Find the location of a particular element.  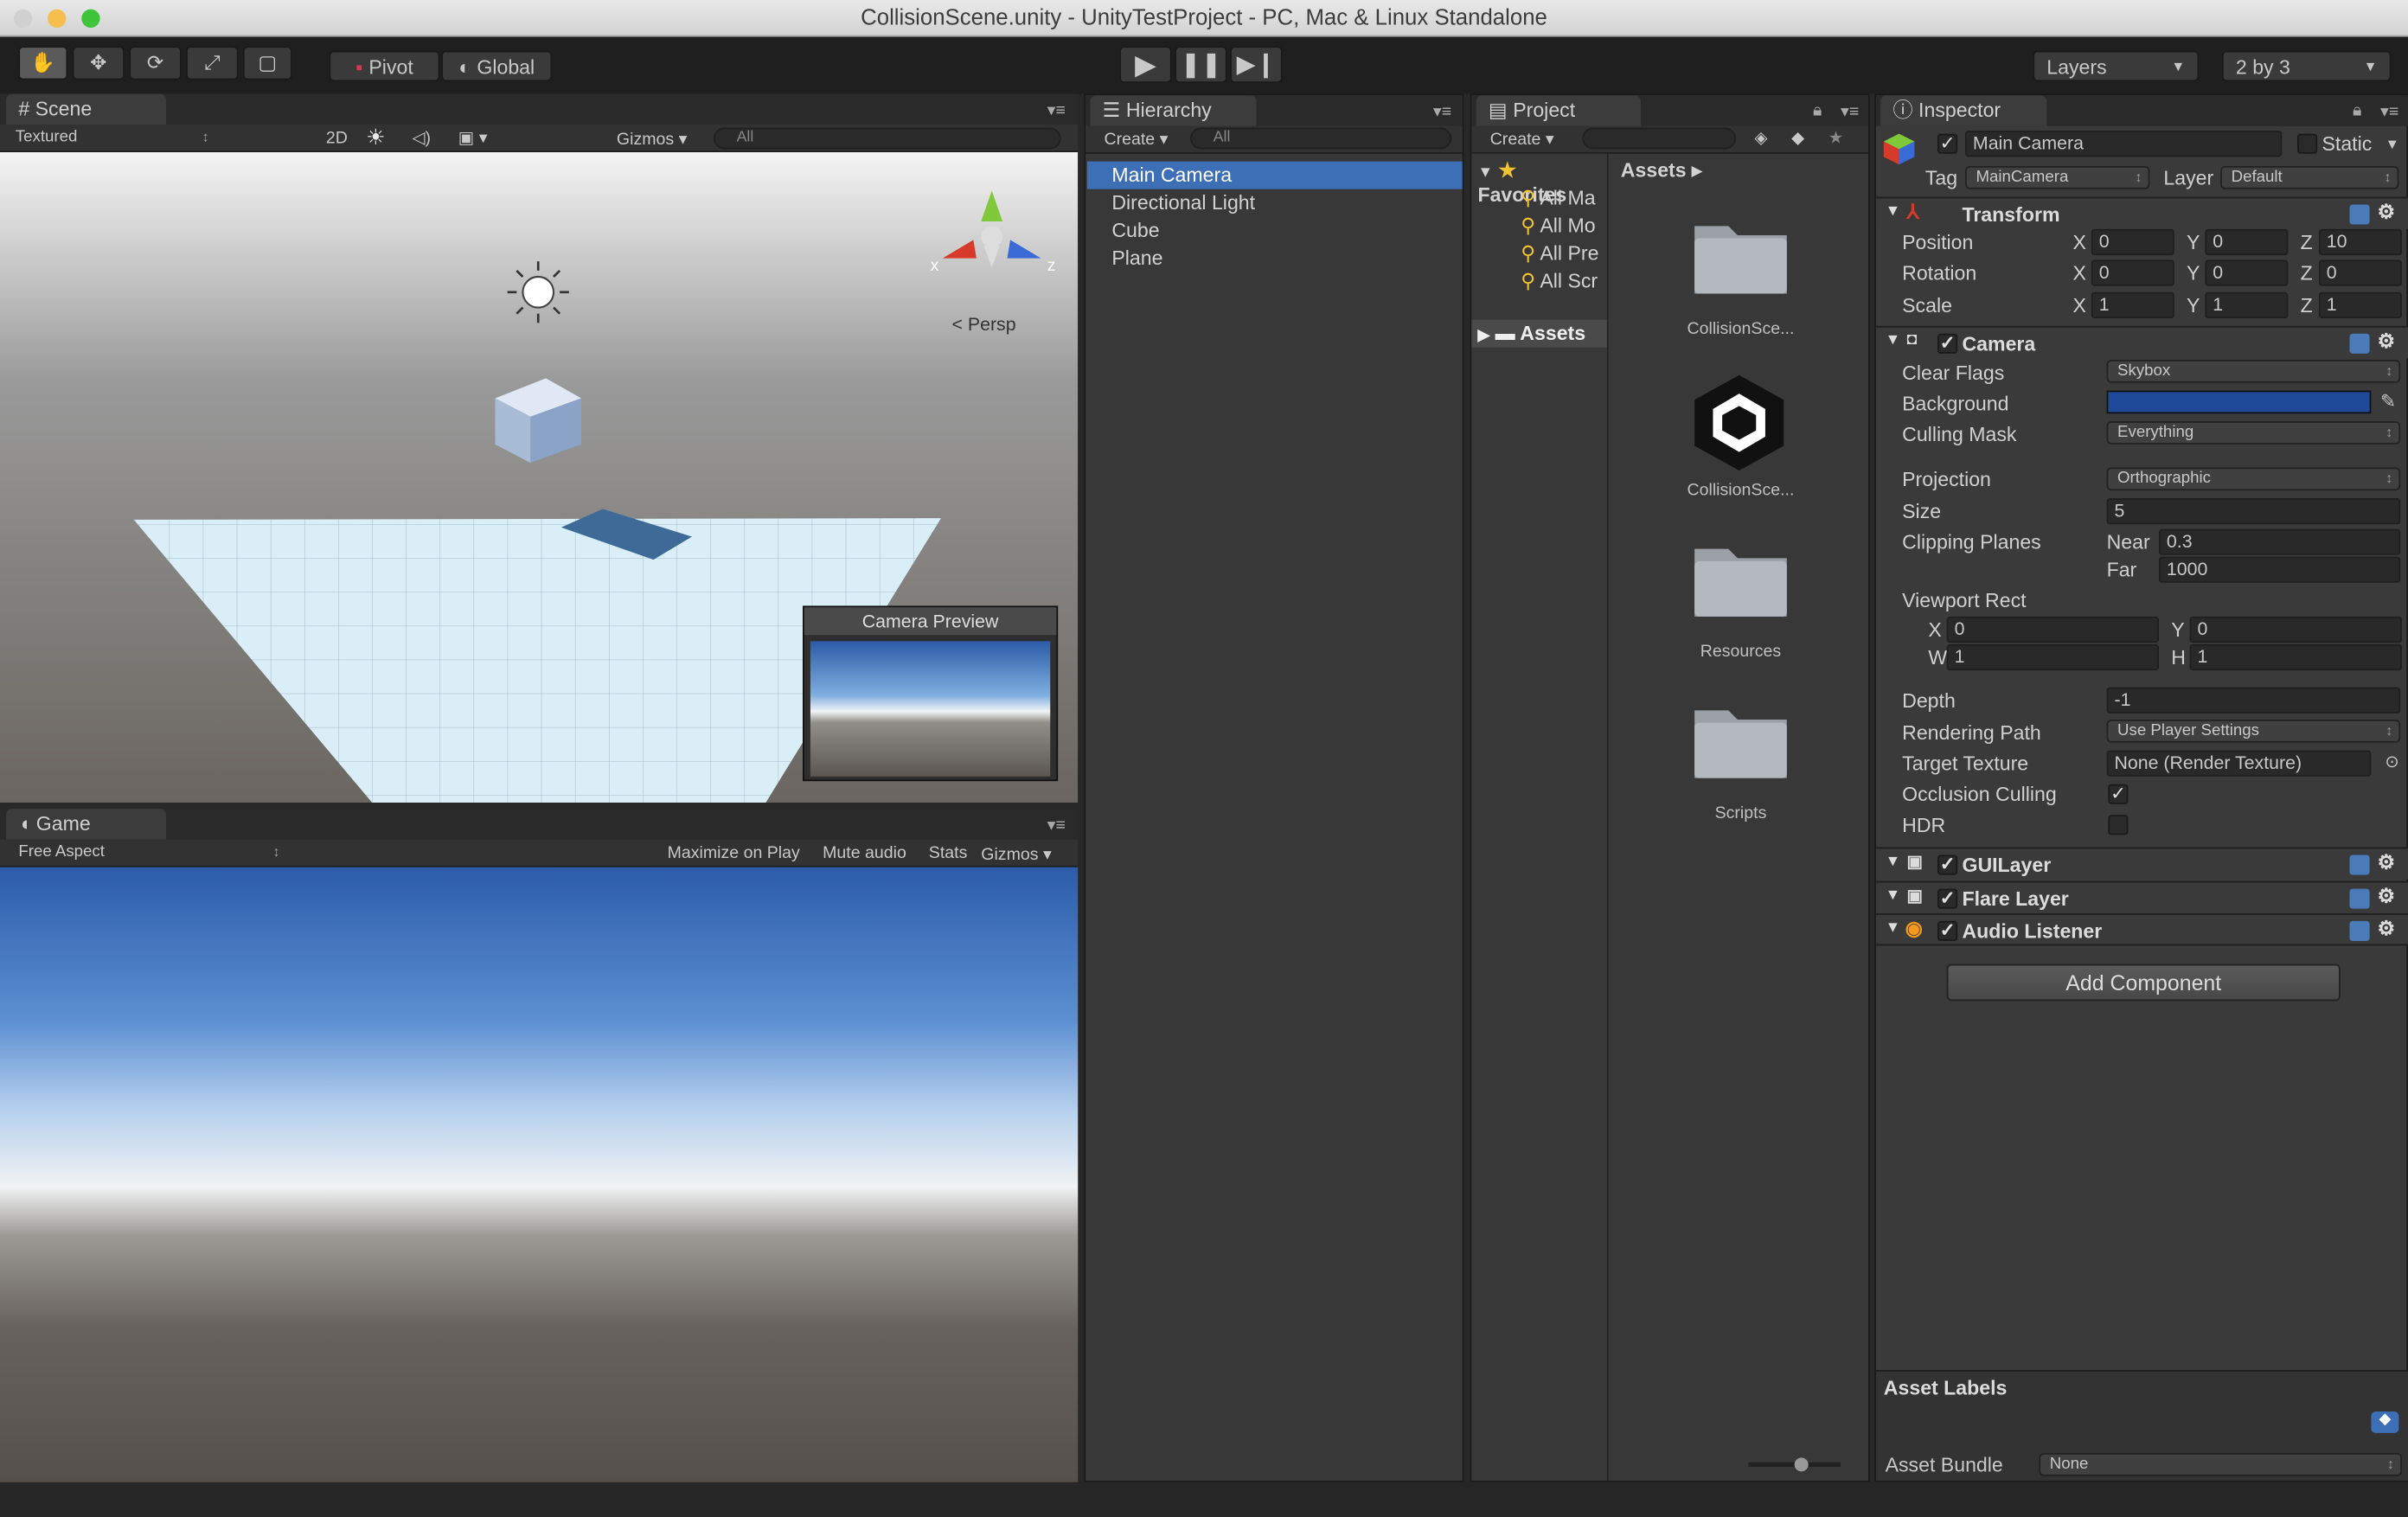

scale-x-field: 1 is located at coordinates (2132, 305).